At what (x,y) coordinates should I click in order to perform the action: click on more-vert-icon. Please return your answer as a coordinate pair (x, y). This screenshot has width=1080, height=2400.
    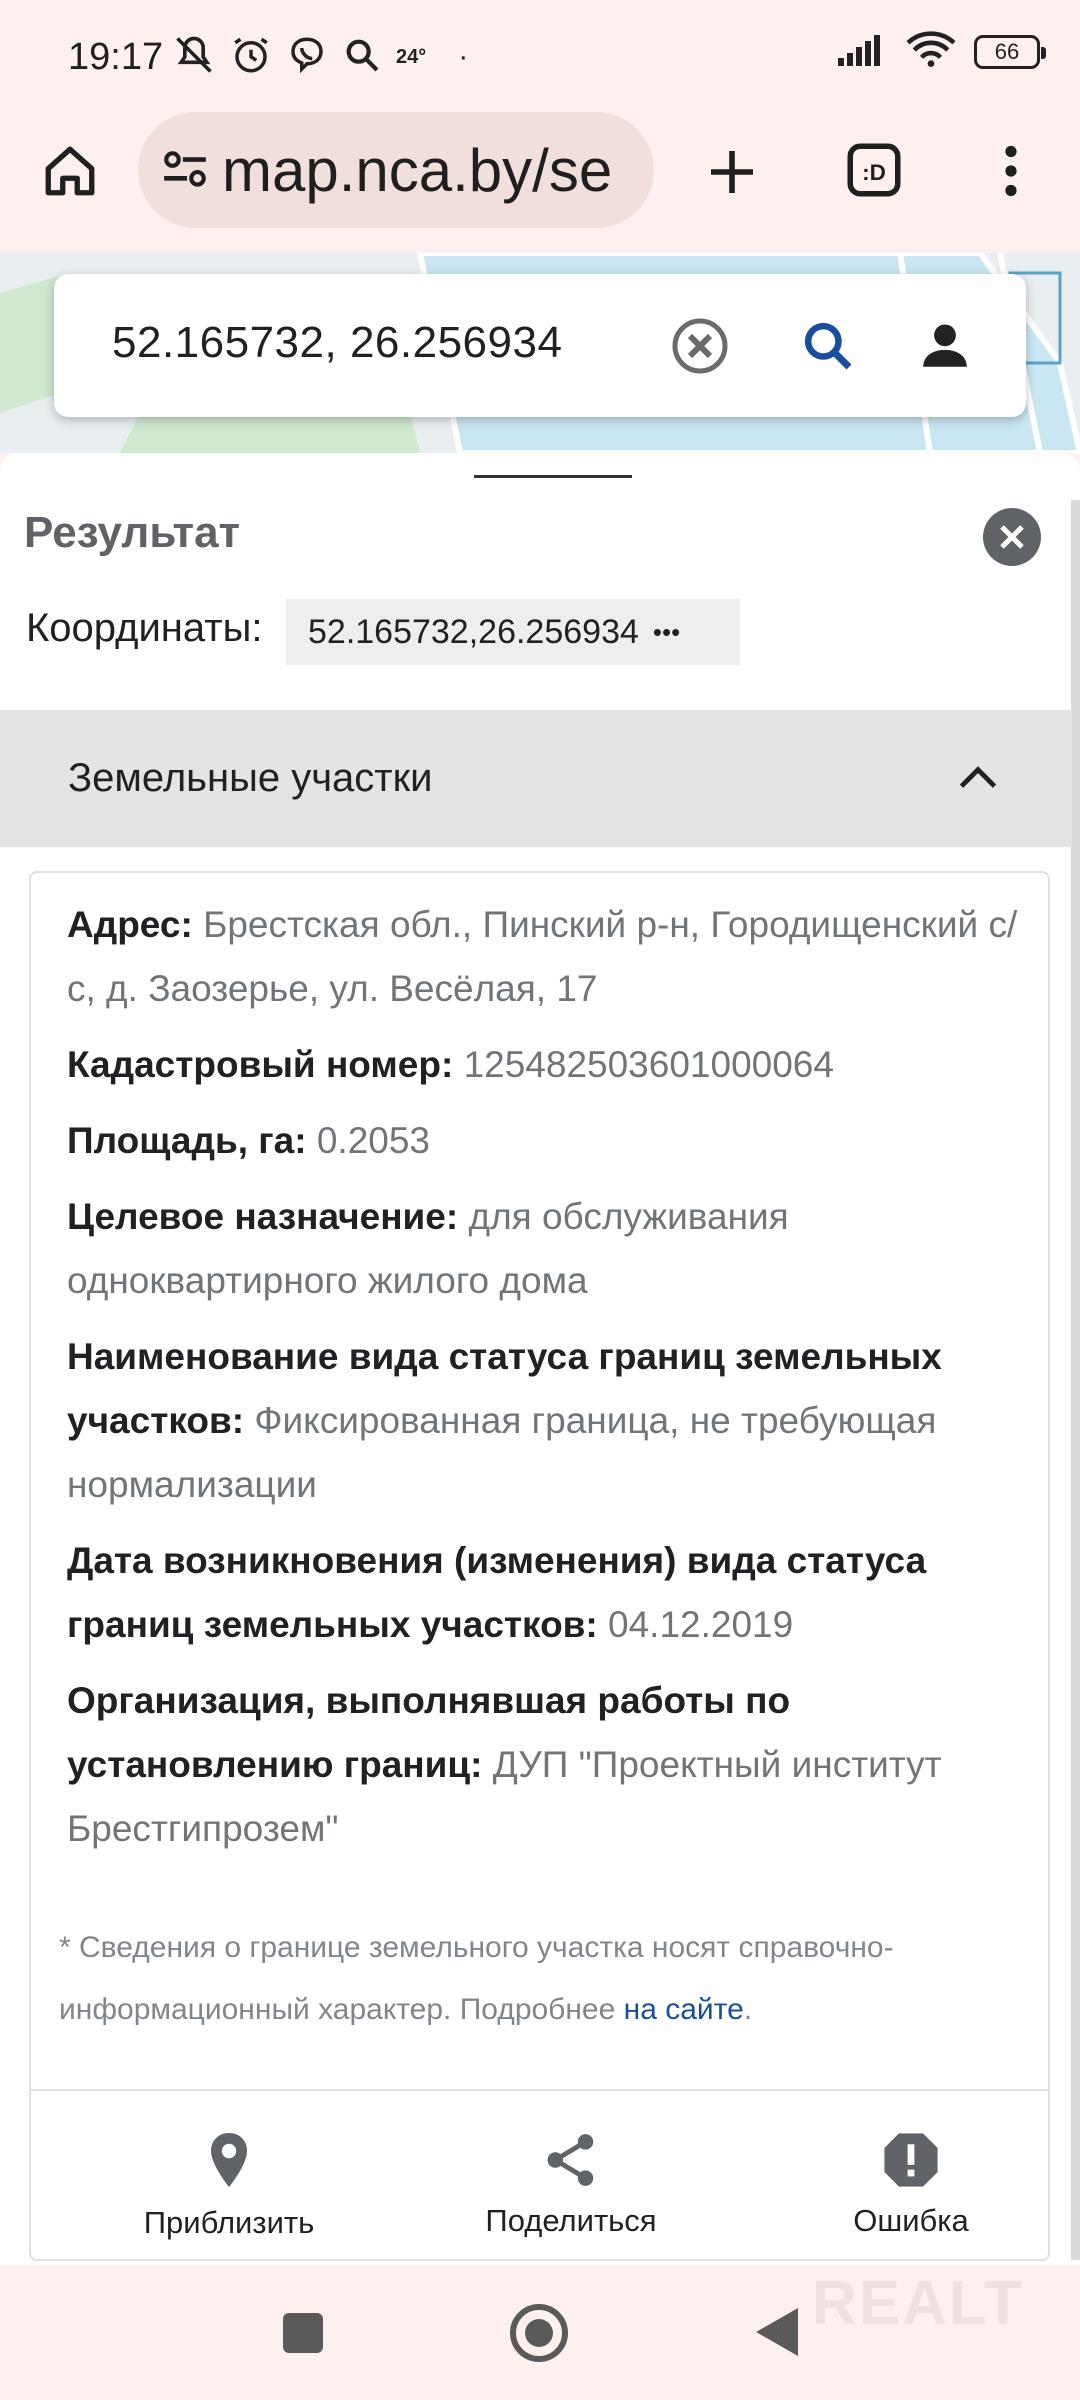
    Looking at the image, I should click on (1011, 171).